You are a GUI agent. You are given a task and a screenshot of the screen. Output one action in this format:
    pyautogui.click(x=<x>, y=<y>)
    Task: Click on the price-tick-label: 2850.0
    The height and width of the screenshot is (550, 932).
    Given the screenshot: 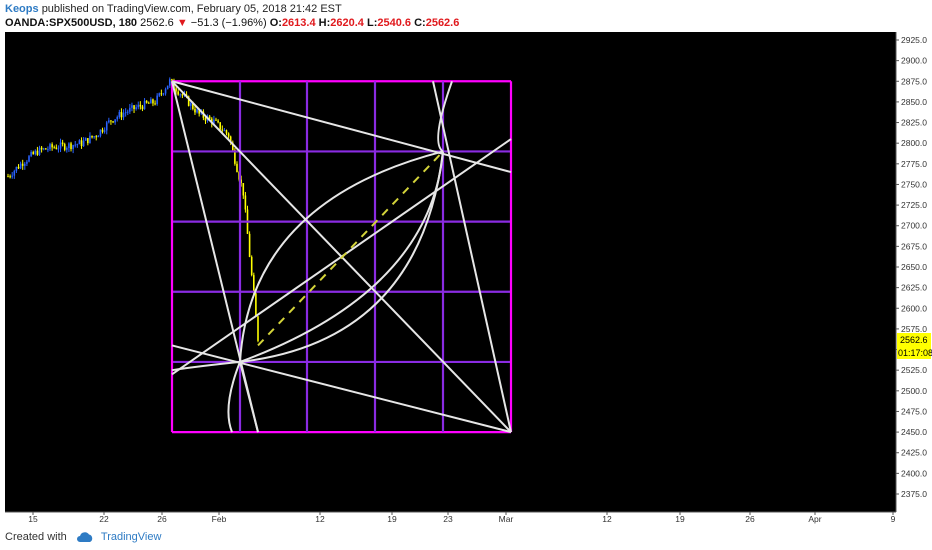 What is the action you would take?
    pyautogui.click(x=914, y=102)
    